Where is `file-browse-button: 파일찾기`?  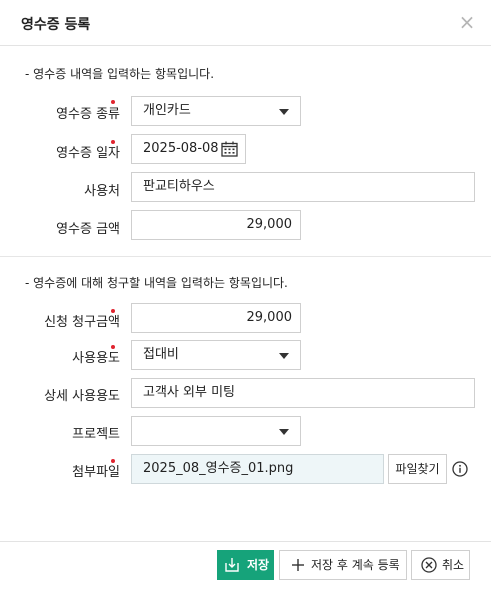 file-browse-button: 파일찾기 is located at coordinates (417, 469).